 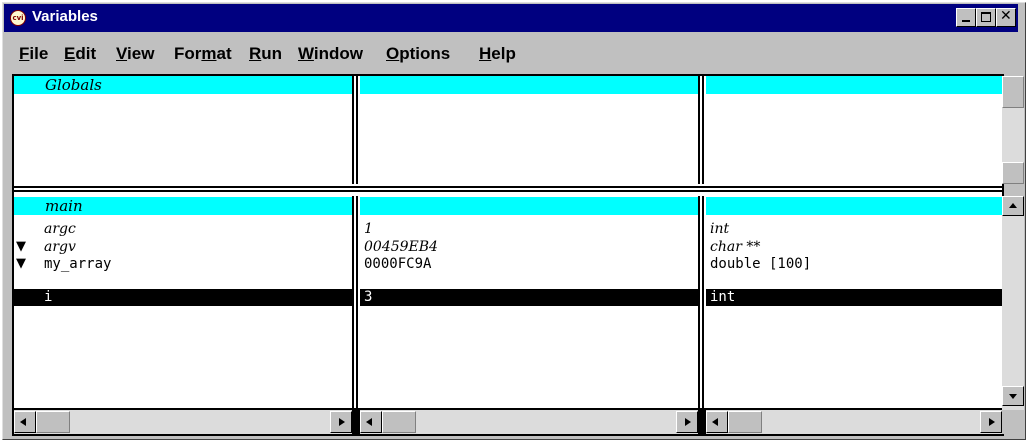 What do you see at coordinates (1013, 173) in the screenshot?
I see `globals-scroll-thumb-bottom` at bounding box center [1013, 173].